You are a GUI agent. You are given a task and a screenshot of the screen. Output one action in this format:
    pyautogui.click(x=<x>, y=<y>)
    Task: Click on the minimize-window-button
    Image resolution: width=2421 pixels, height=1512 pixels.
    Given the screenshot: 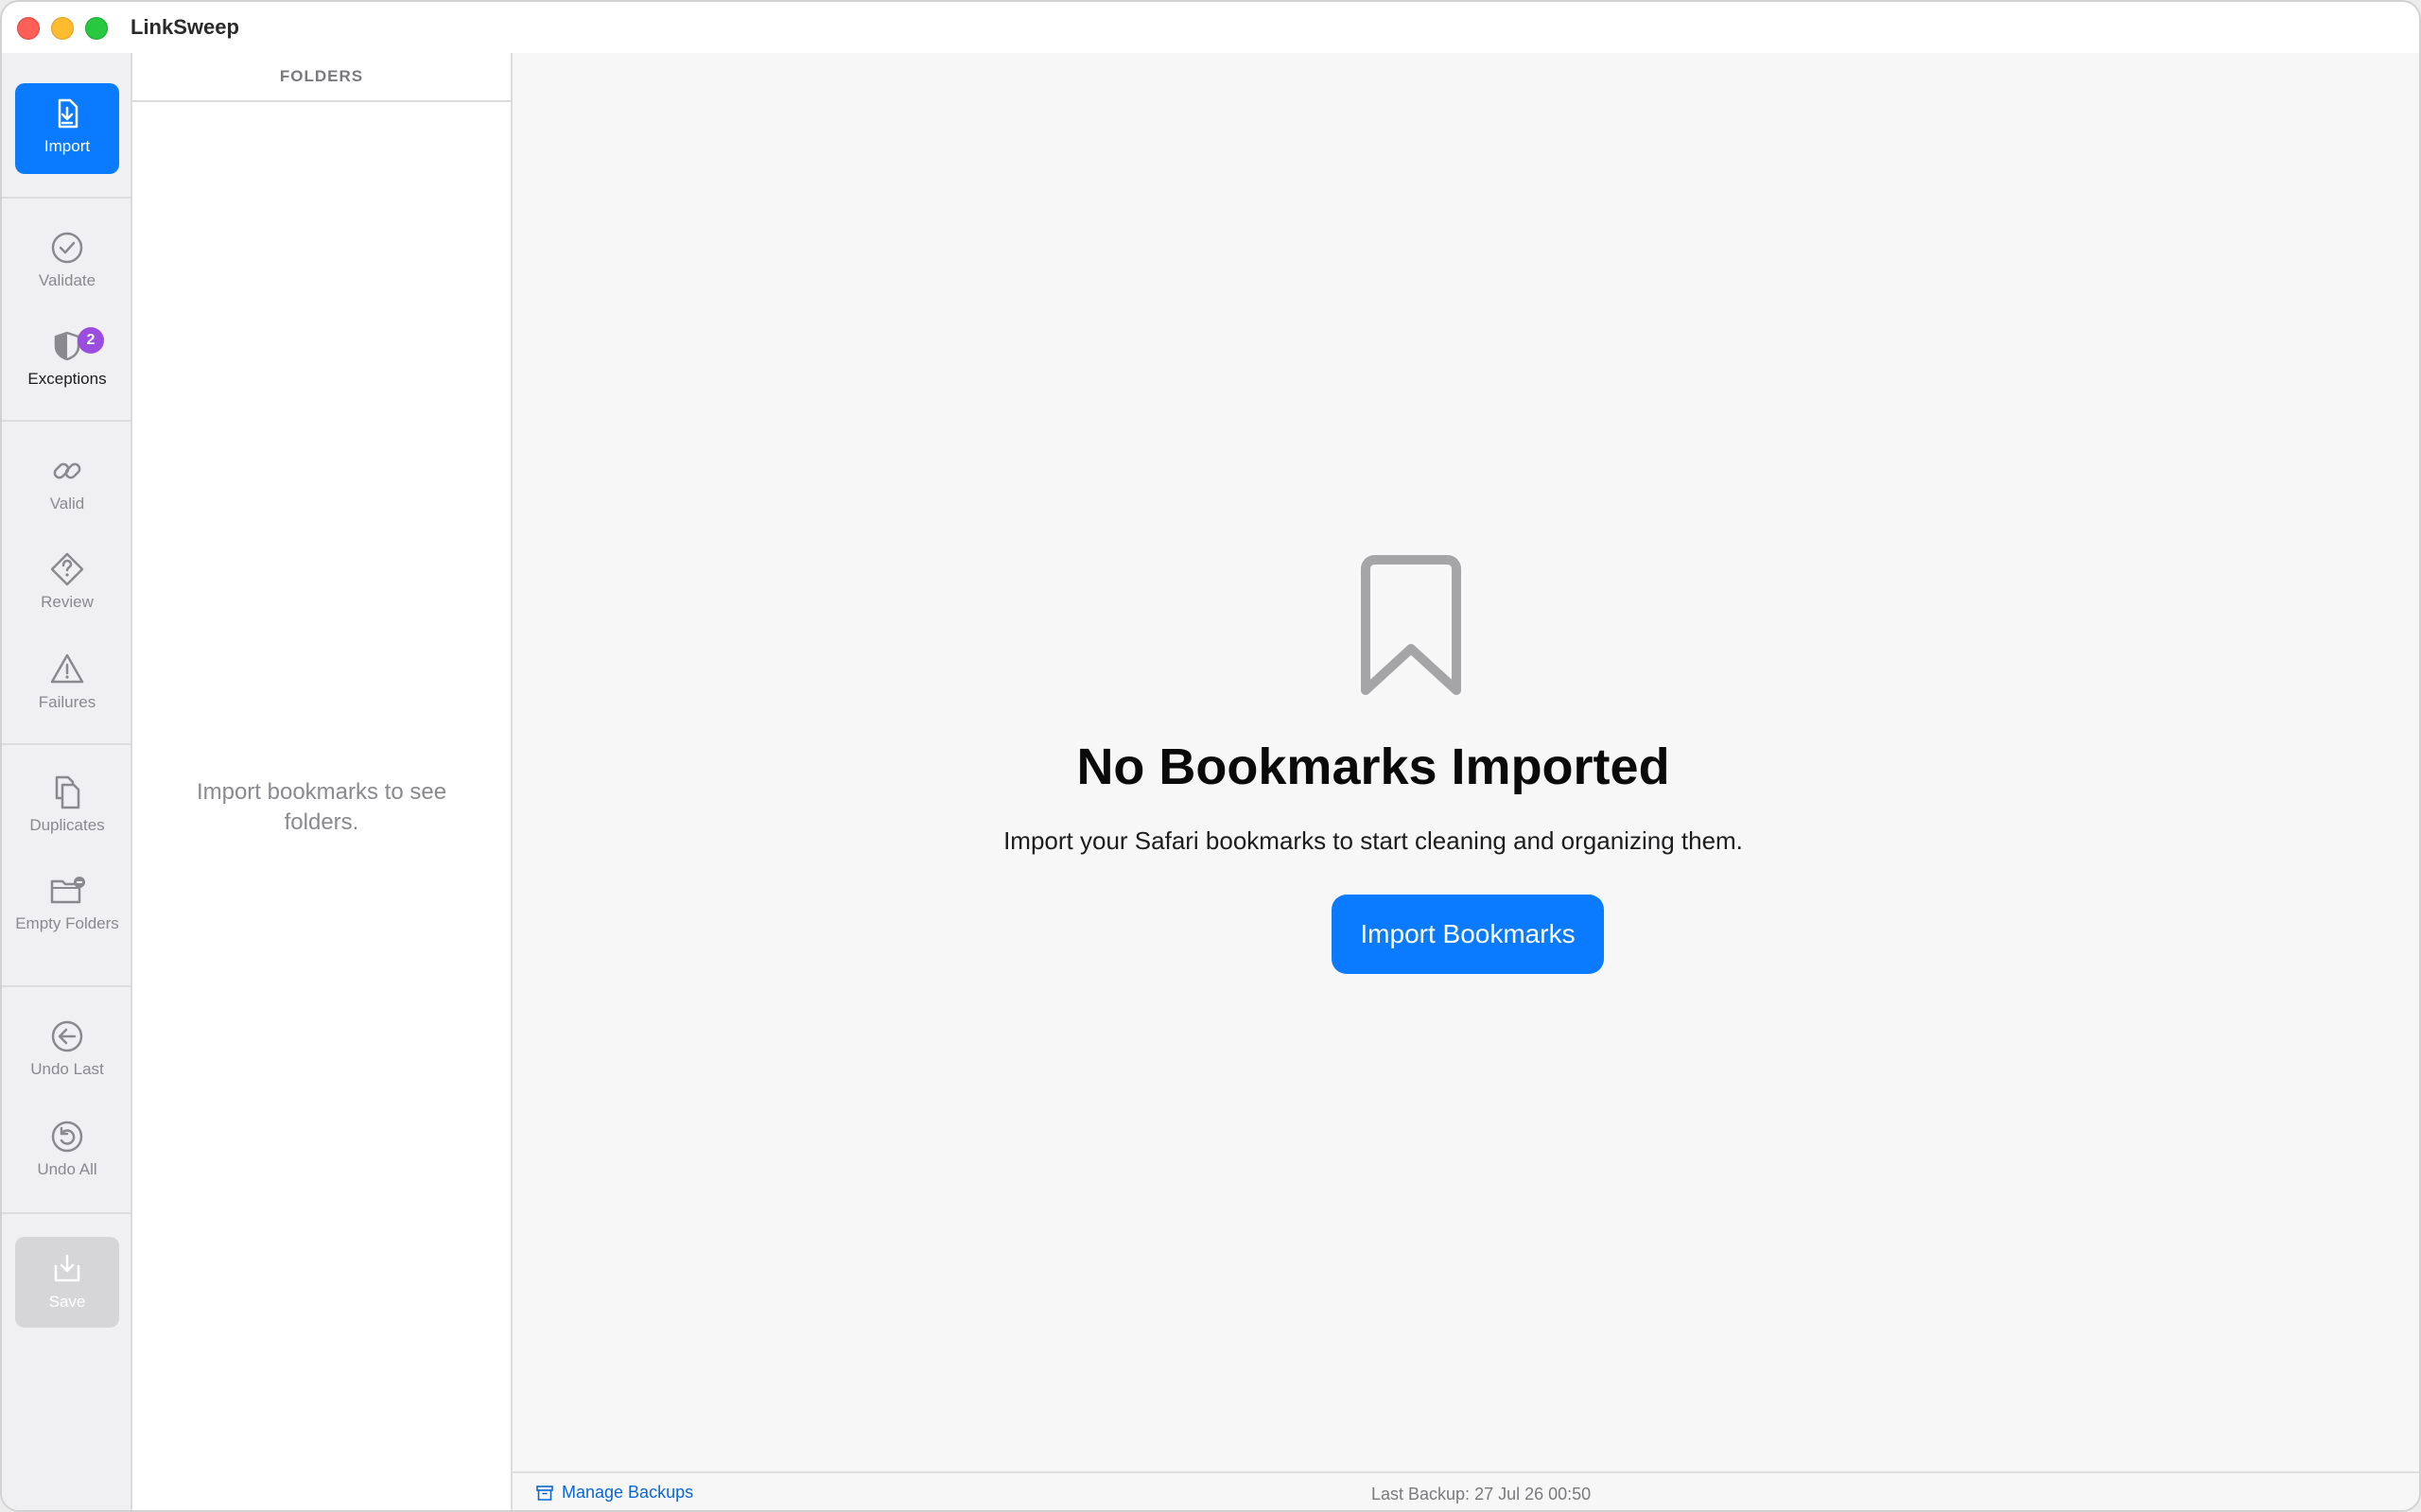 What is the action you would take?
    pyautogui.click(x=62, y=28)
    